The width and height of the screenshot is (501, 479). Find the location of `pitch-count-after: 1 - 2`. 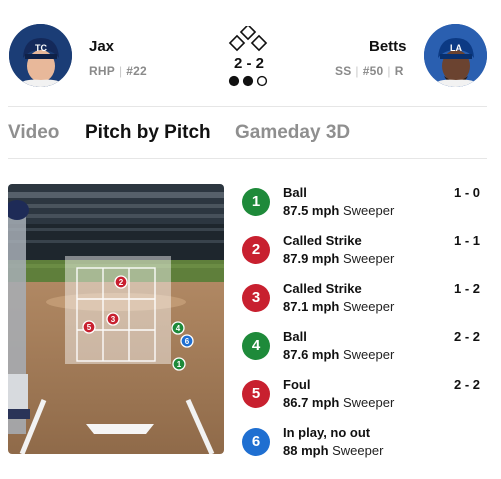

pitch-count-after: 1 - 2 is located at coordinates (466, 288).